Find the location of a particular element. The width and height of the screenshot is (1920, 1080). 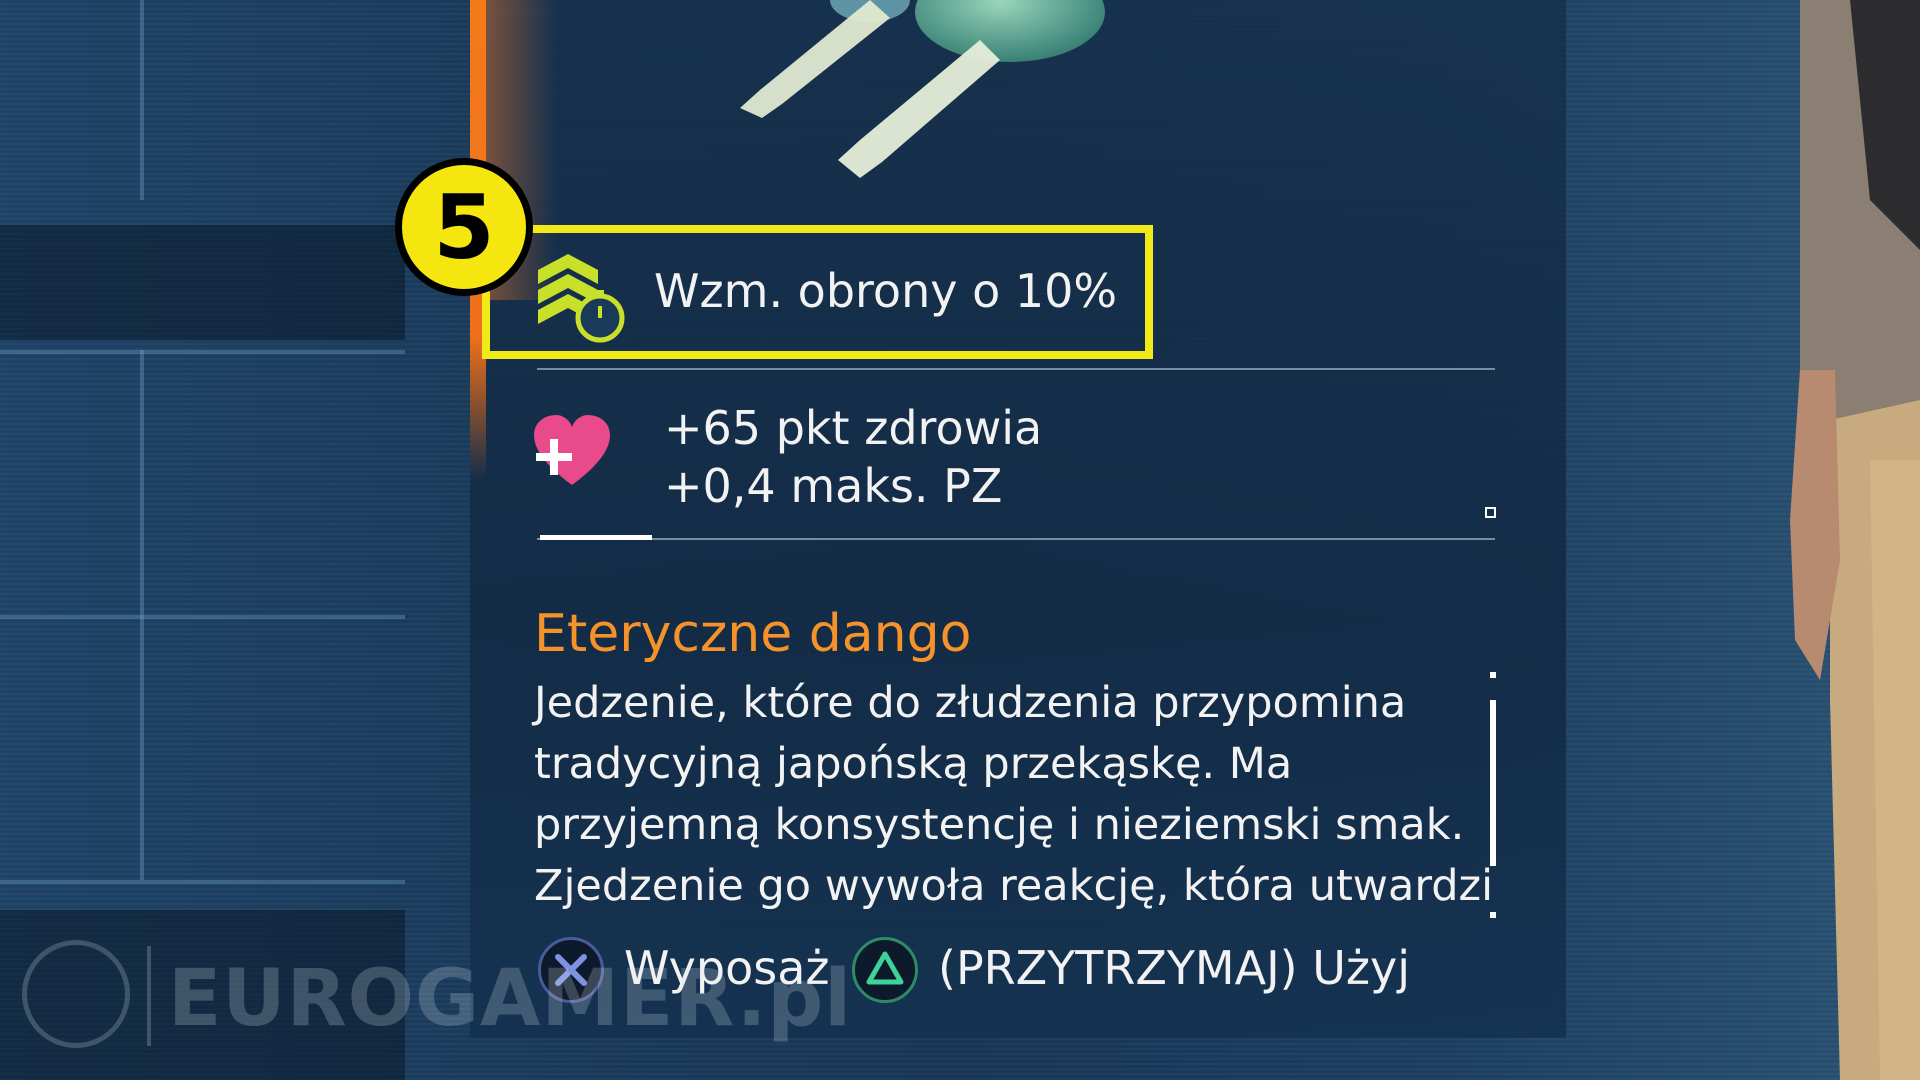

dark-band is located at coordinates (202, 282).